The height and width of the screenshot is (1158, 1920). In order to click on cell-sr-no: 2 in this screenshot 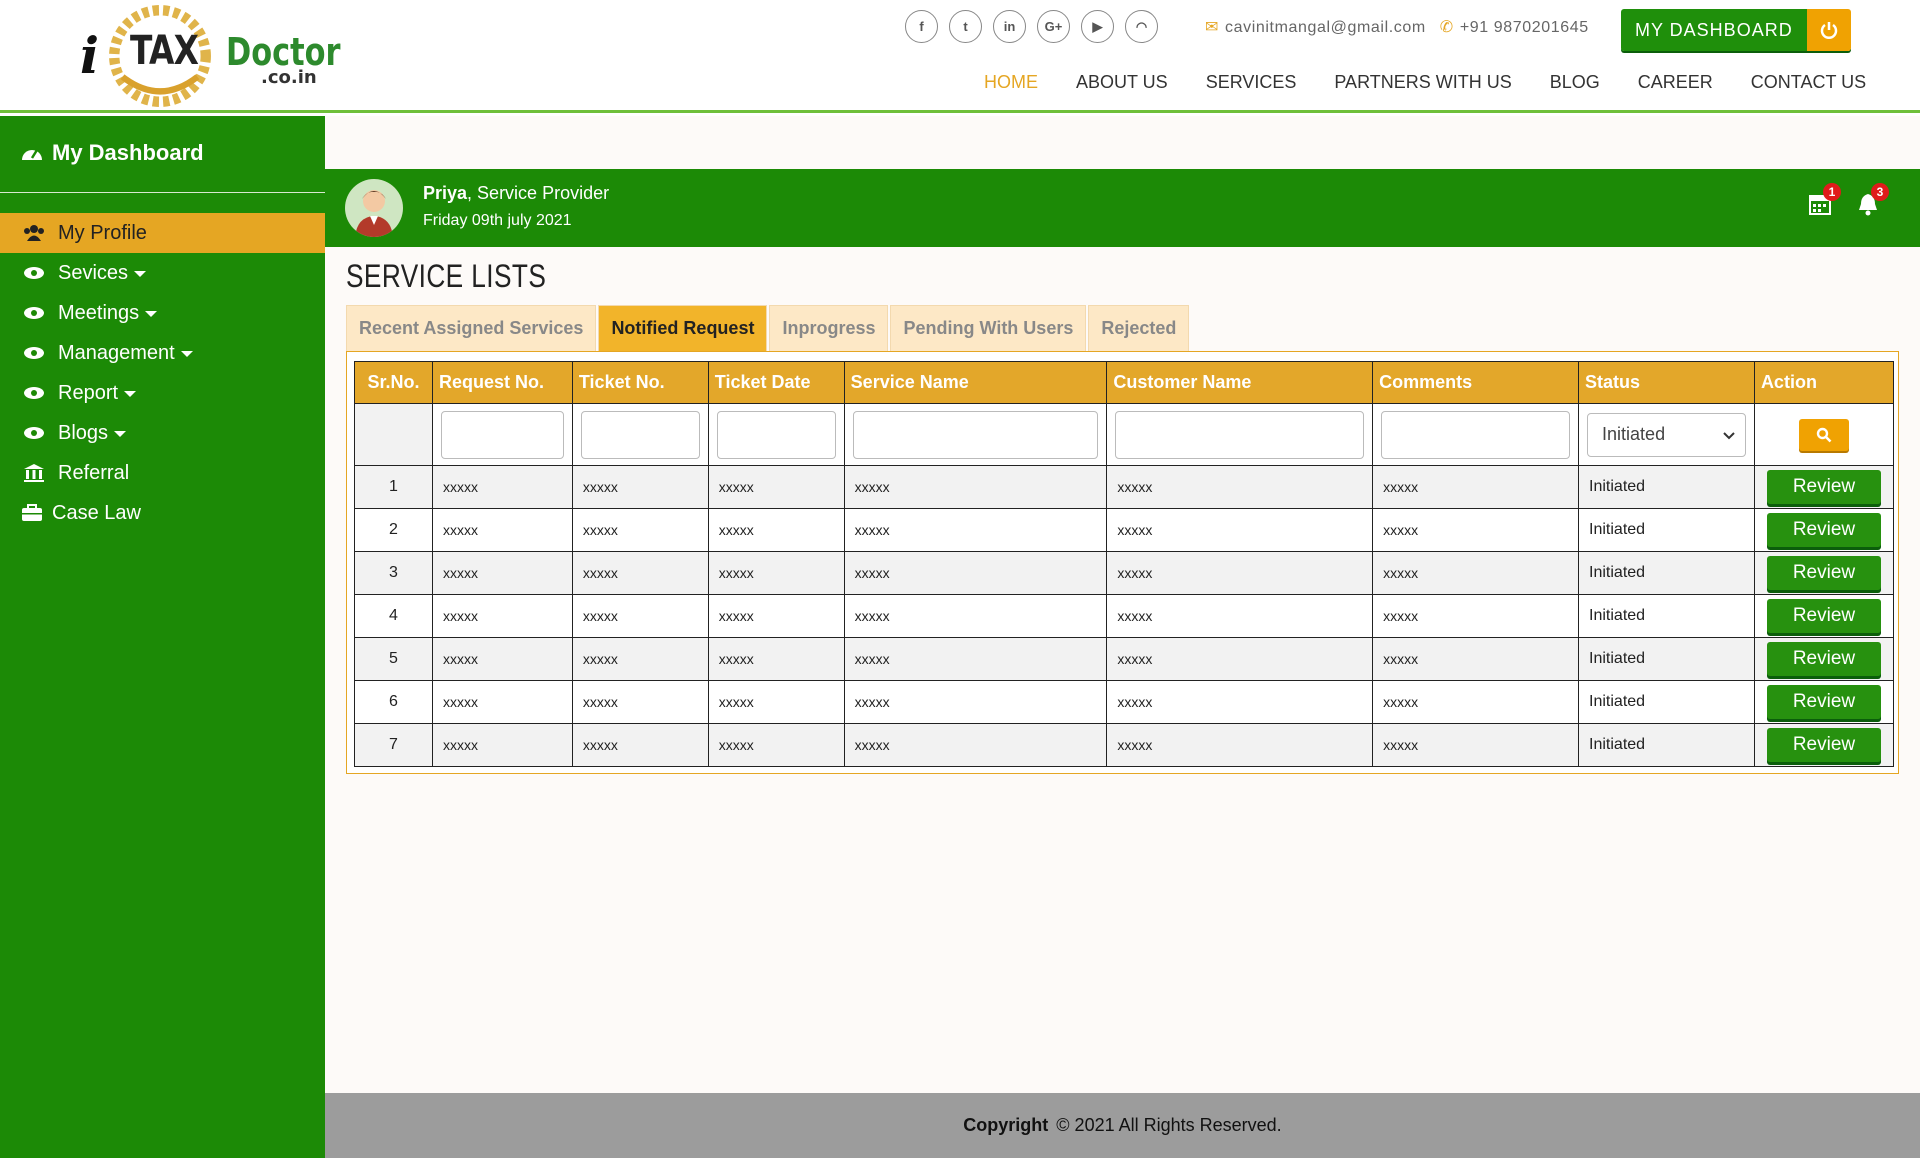, I will do `click(393, 530)`.